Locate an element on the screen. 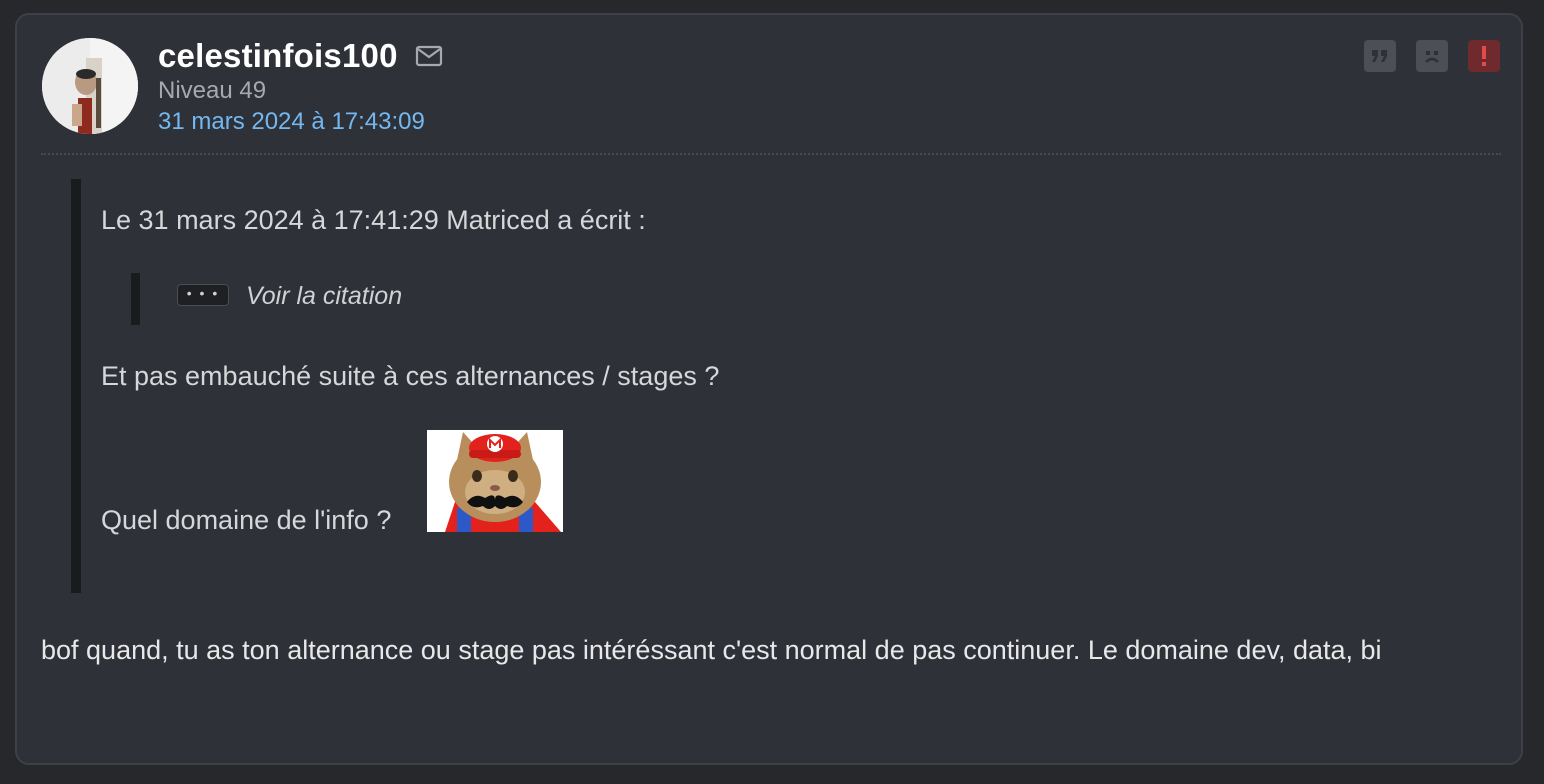 The height and width of the screenshot is (784, 1544). exclamation-icon is located at coordinates (1484, 56).